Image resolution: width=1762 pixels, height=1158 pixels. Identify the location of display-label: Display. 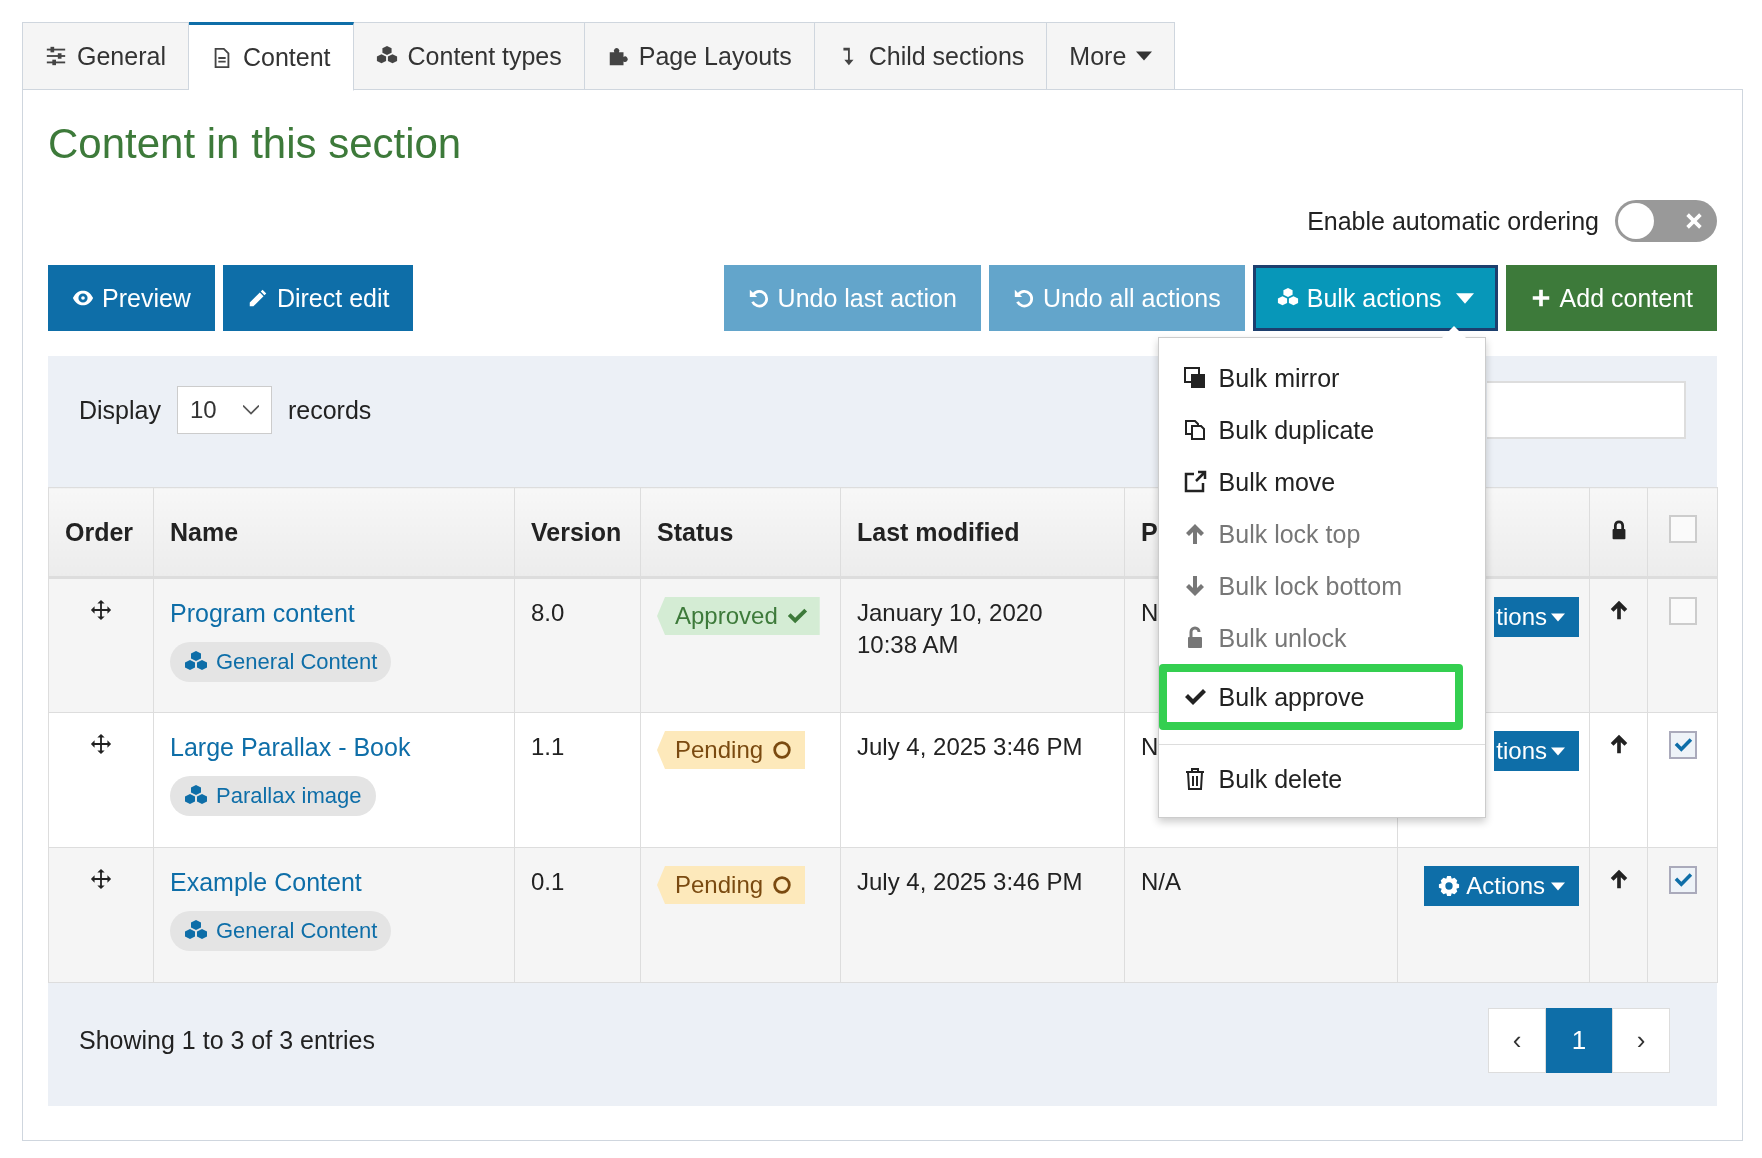
(120, 410).